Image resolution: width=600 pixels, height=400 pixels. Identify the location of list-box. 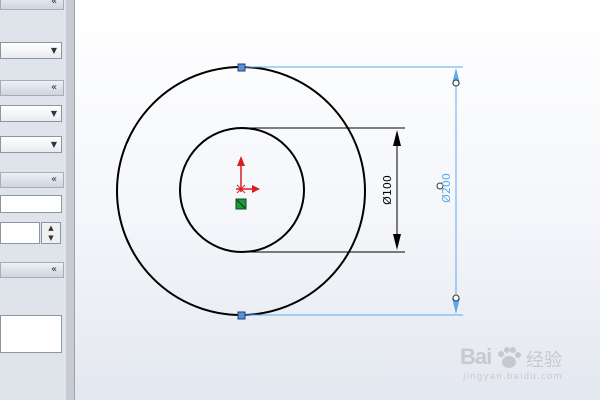
(31, 334).